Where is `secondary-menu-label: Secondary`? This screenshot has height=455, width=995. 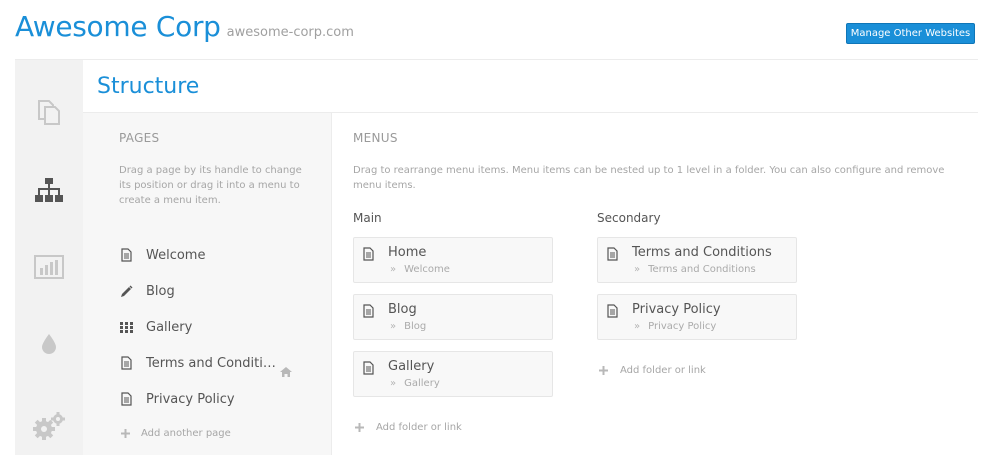
secondary-menu-label: Secondary is located at coordinates (629, 218).